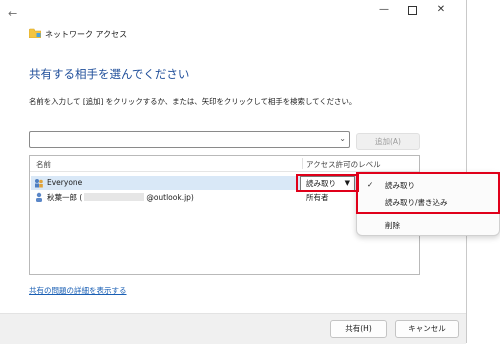 The image size is (500, 344). What do you see at coordinates (358, 329) in the screenshot?
I see `share-button: 共有(H)` at bounding box center [358, 329].